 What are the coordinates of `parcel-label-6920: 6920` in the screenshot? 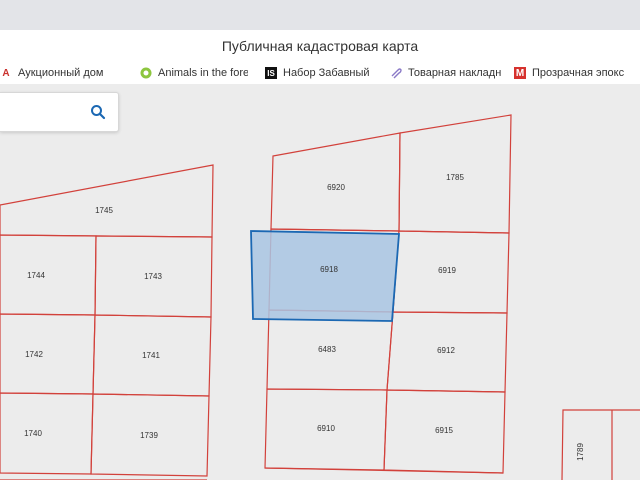 It's located at (336, 187).